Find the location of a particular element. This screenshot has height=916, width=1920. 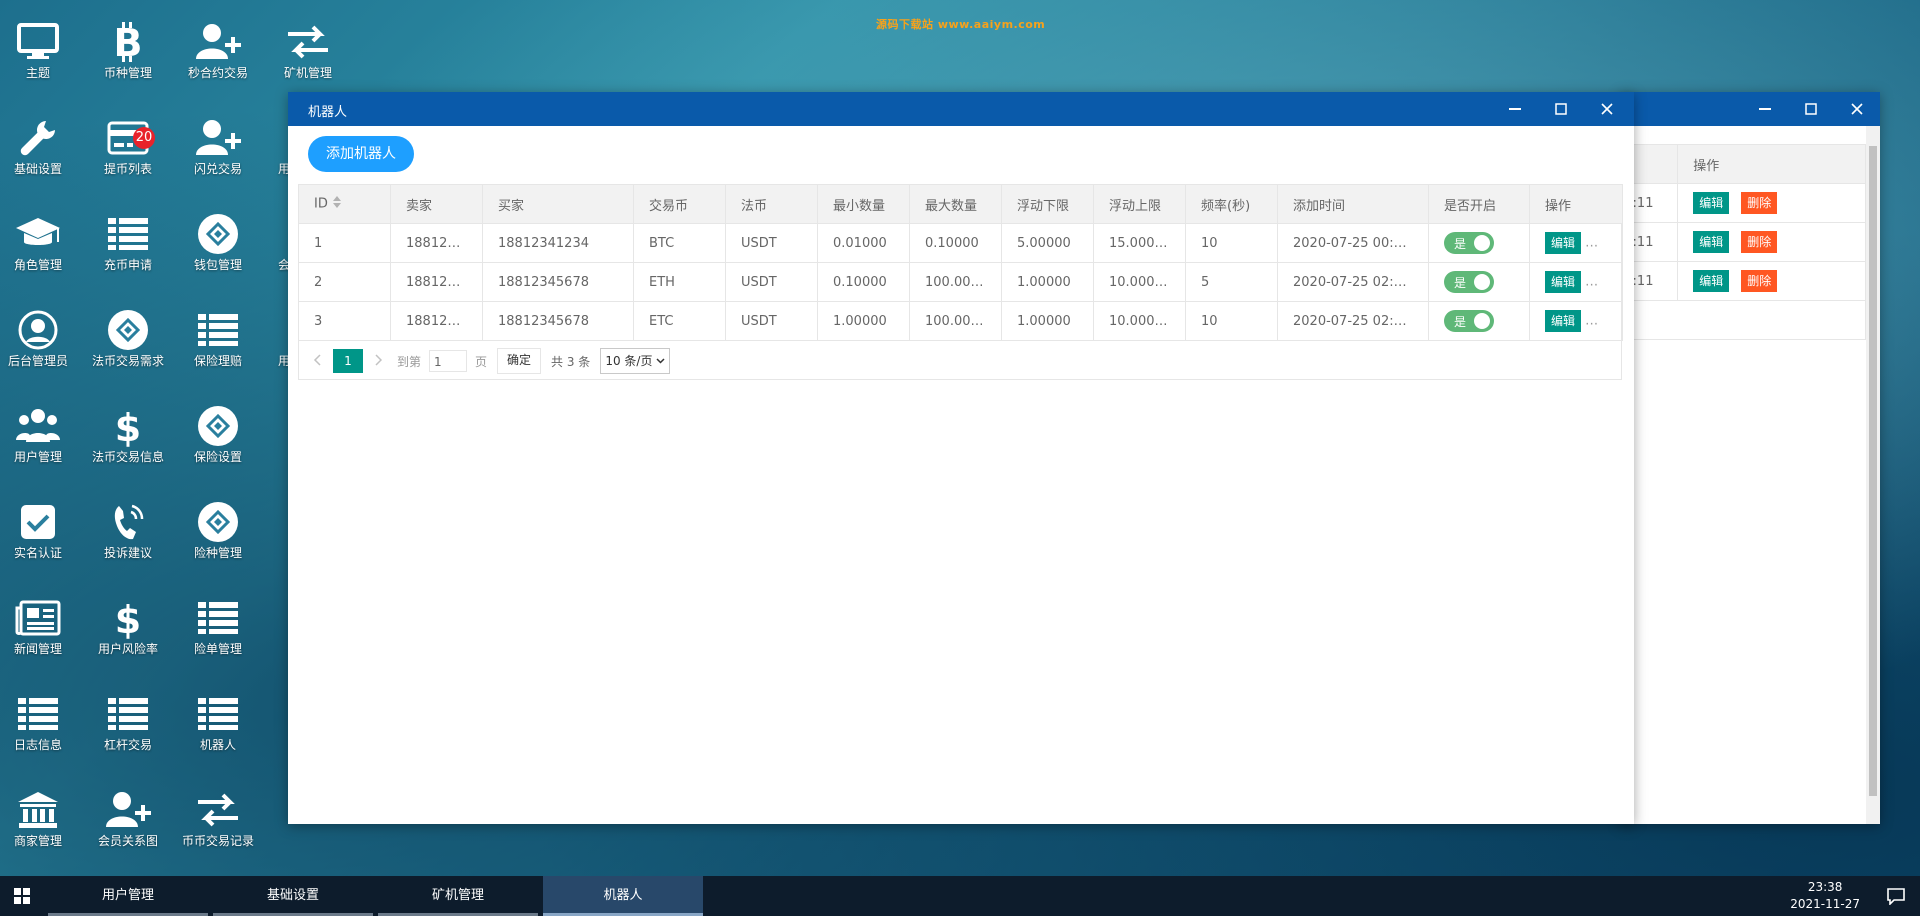

watermark: 源码下载站 www.aaiym.com is located at coordinates (961, 24).